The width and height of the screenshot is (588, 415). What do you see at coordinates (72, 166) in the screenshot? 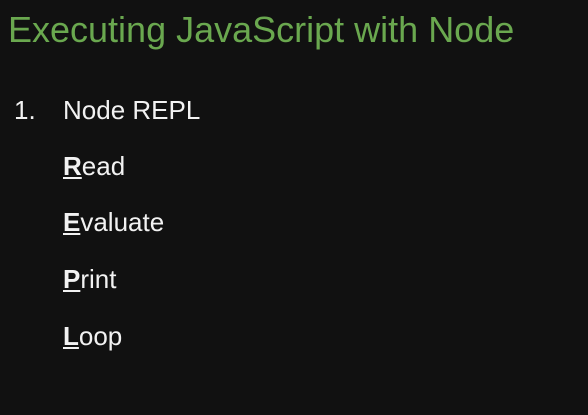
I see `acronym-initial: R` at bounding box center [72, 166].